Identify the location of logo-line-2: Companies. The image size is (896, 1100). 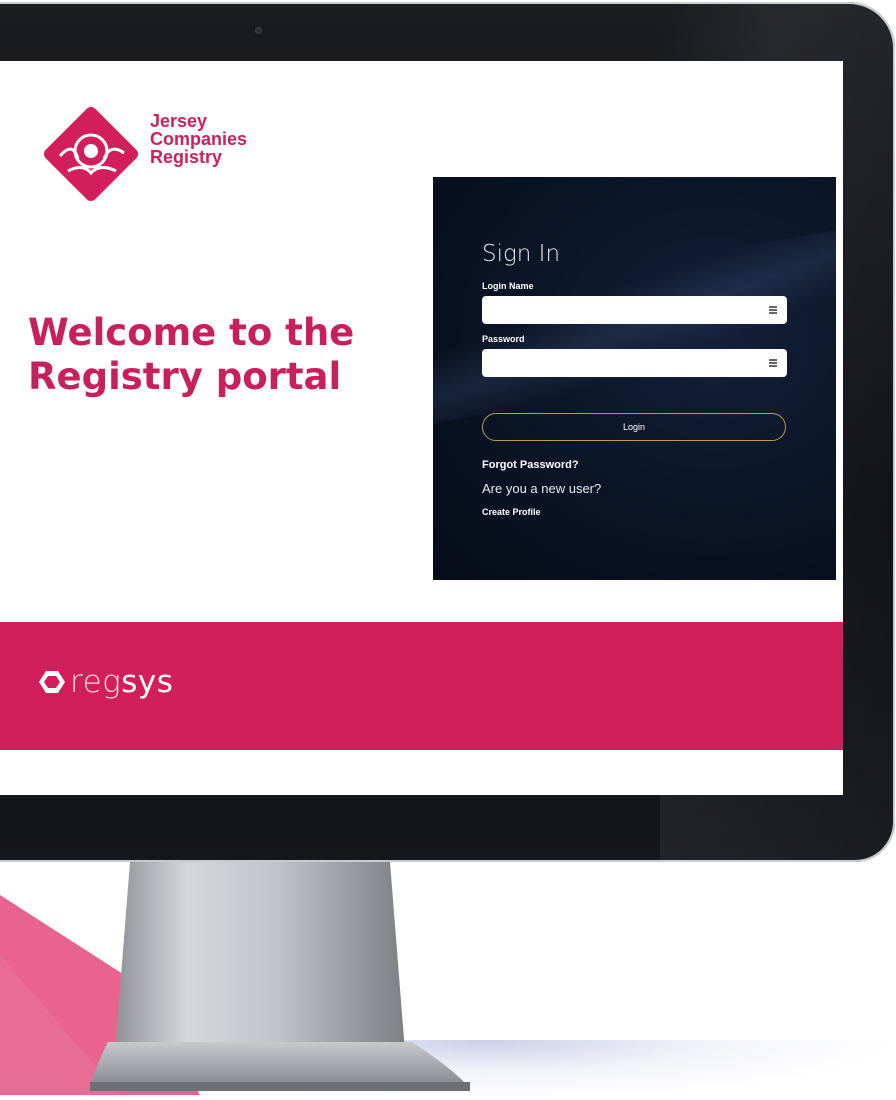
(199, 139).